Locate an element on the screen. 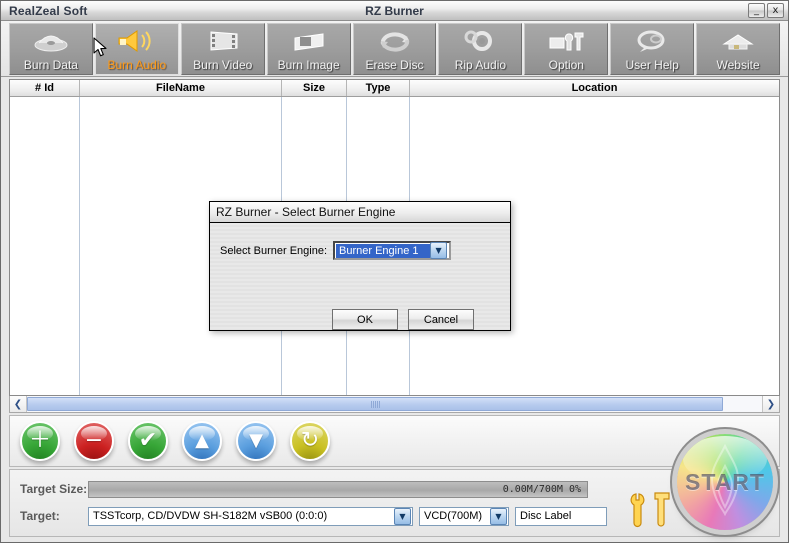 This screenshot has height=543, width=789. burner-engine-combobox: Burner Engine 1 ▼ is located at coordinates (392, 250).